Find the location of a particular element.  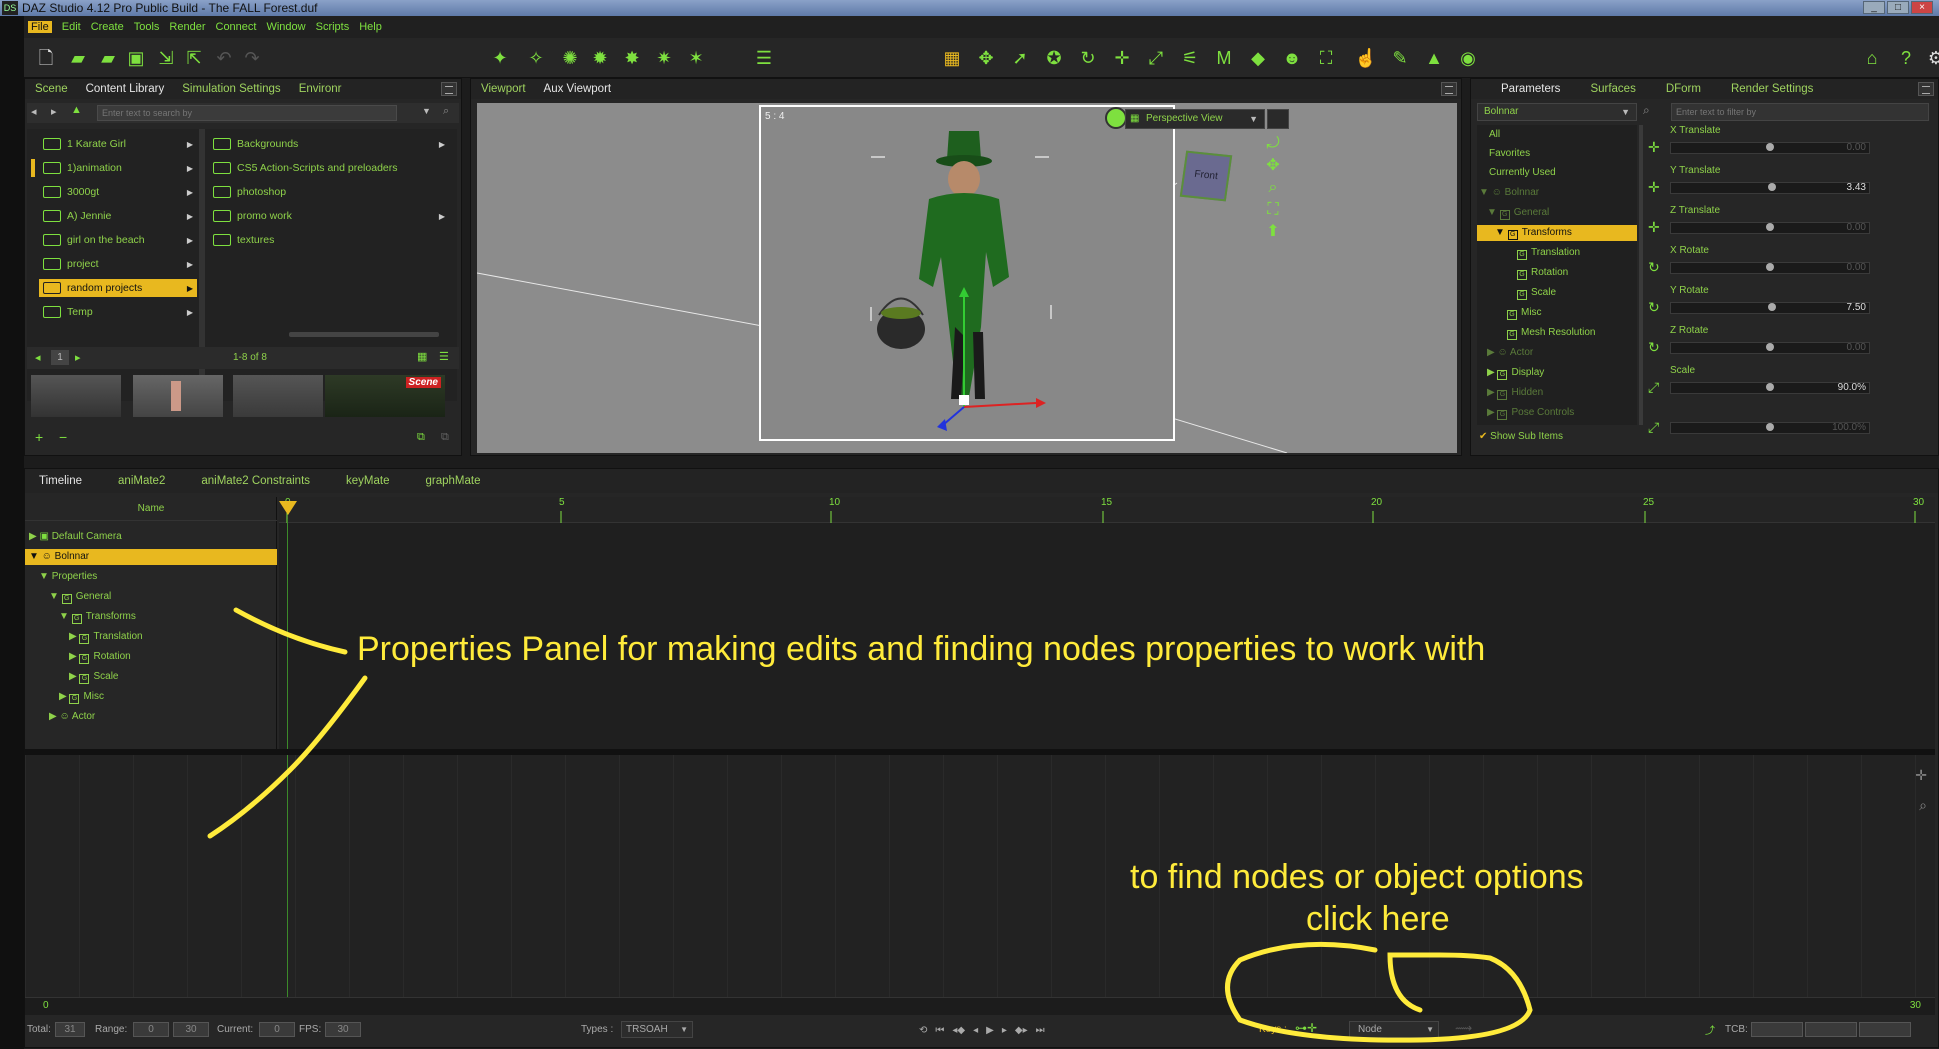

view-mode-dropdown: ▦ Perspective View ▼ is located at coordinates (1195, 119).